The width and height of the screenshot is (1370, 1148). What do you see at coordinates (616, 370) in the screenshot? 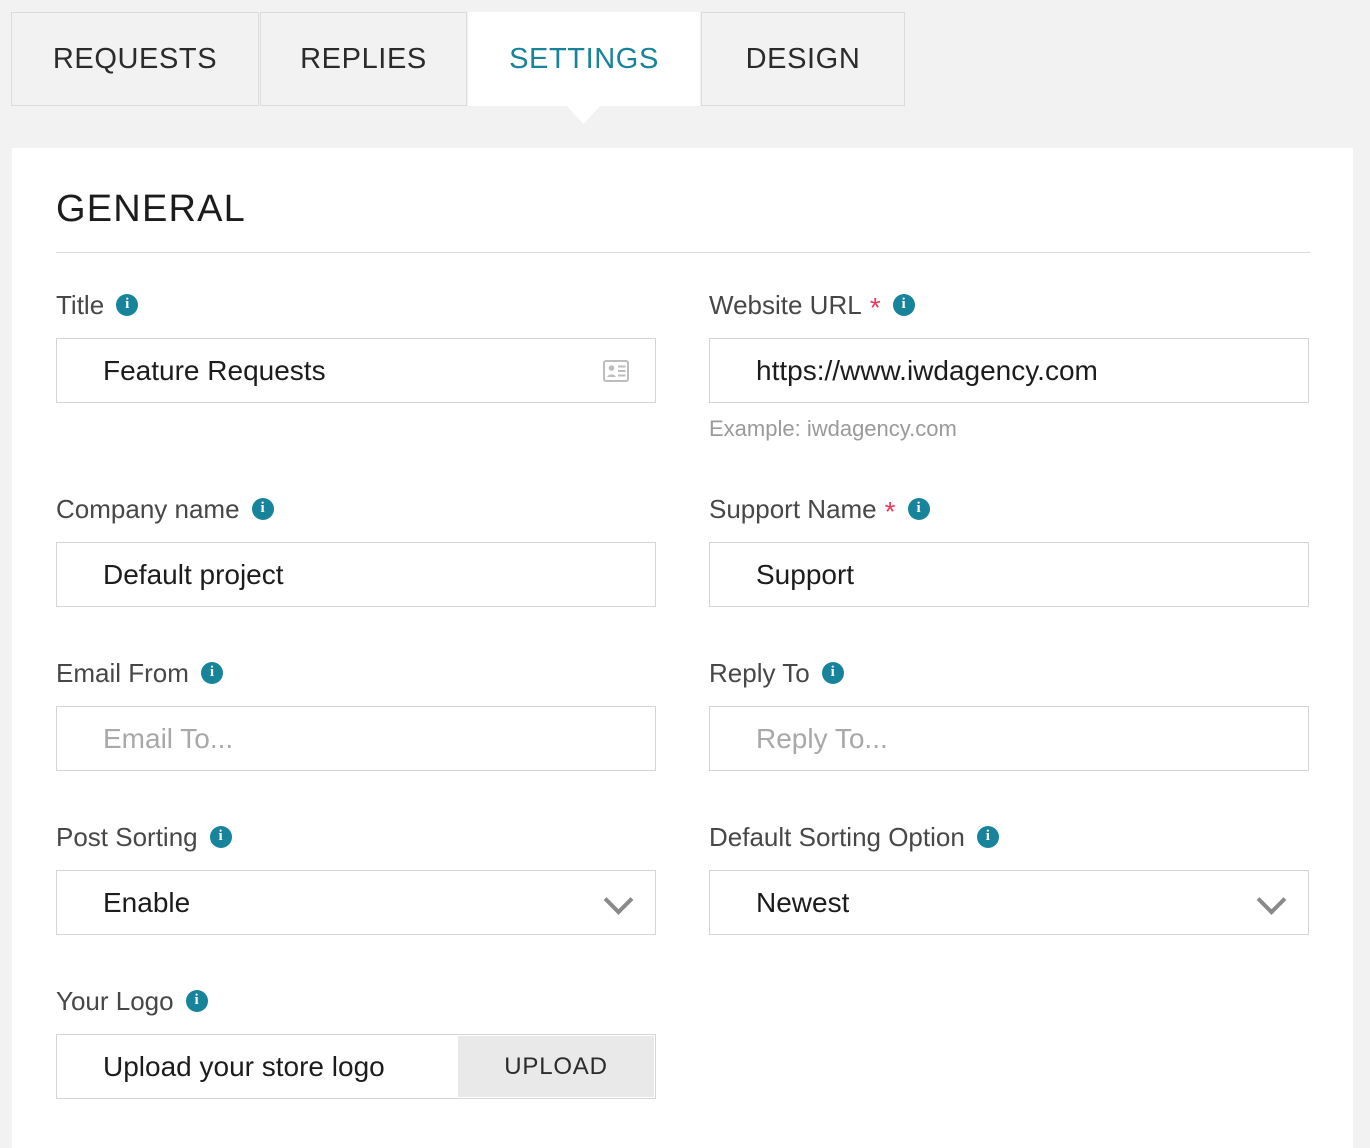
I see `contact-card-icon` at bounding box center [616, 370].